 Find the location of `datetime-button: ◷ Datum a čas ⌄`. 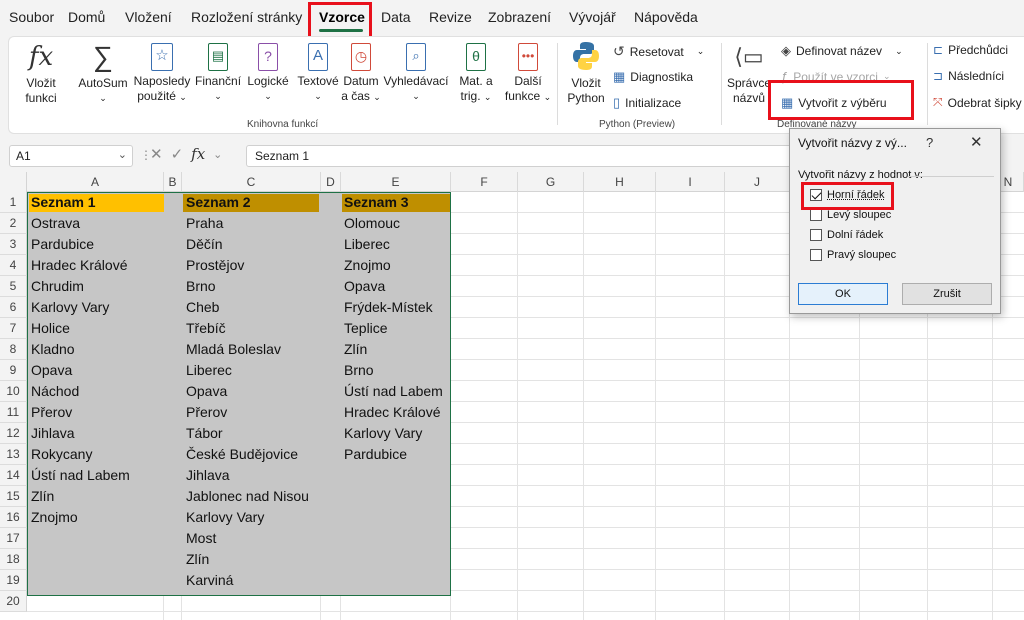

datetime-button: ◷ Datum a čas ⌄ is located at coordinates (361, 73).